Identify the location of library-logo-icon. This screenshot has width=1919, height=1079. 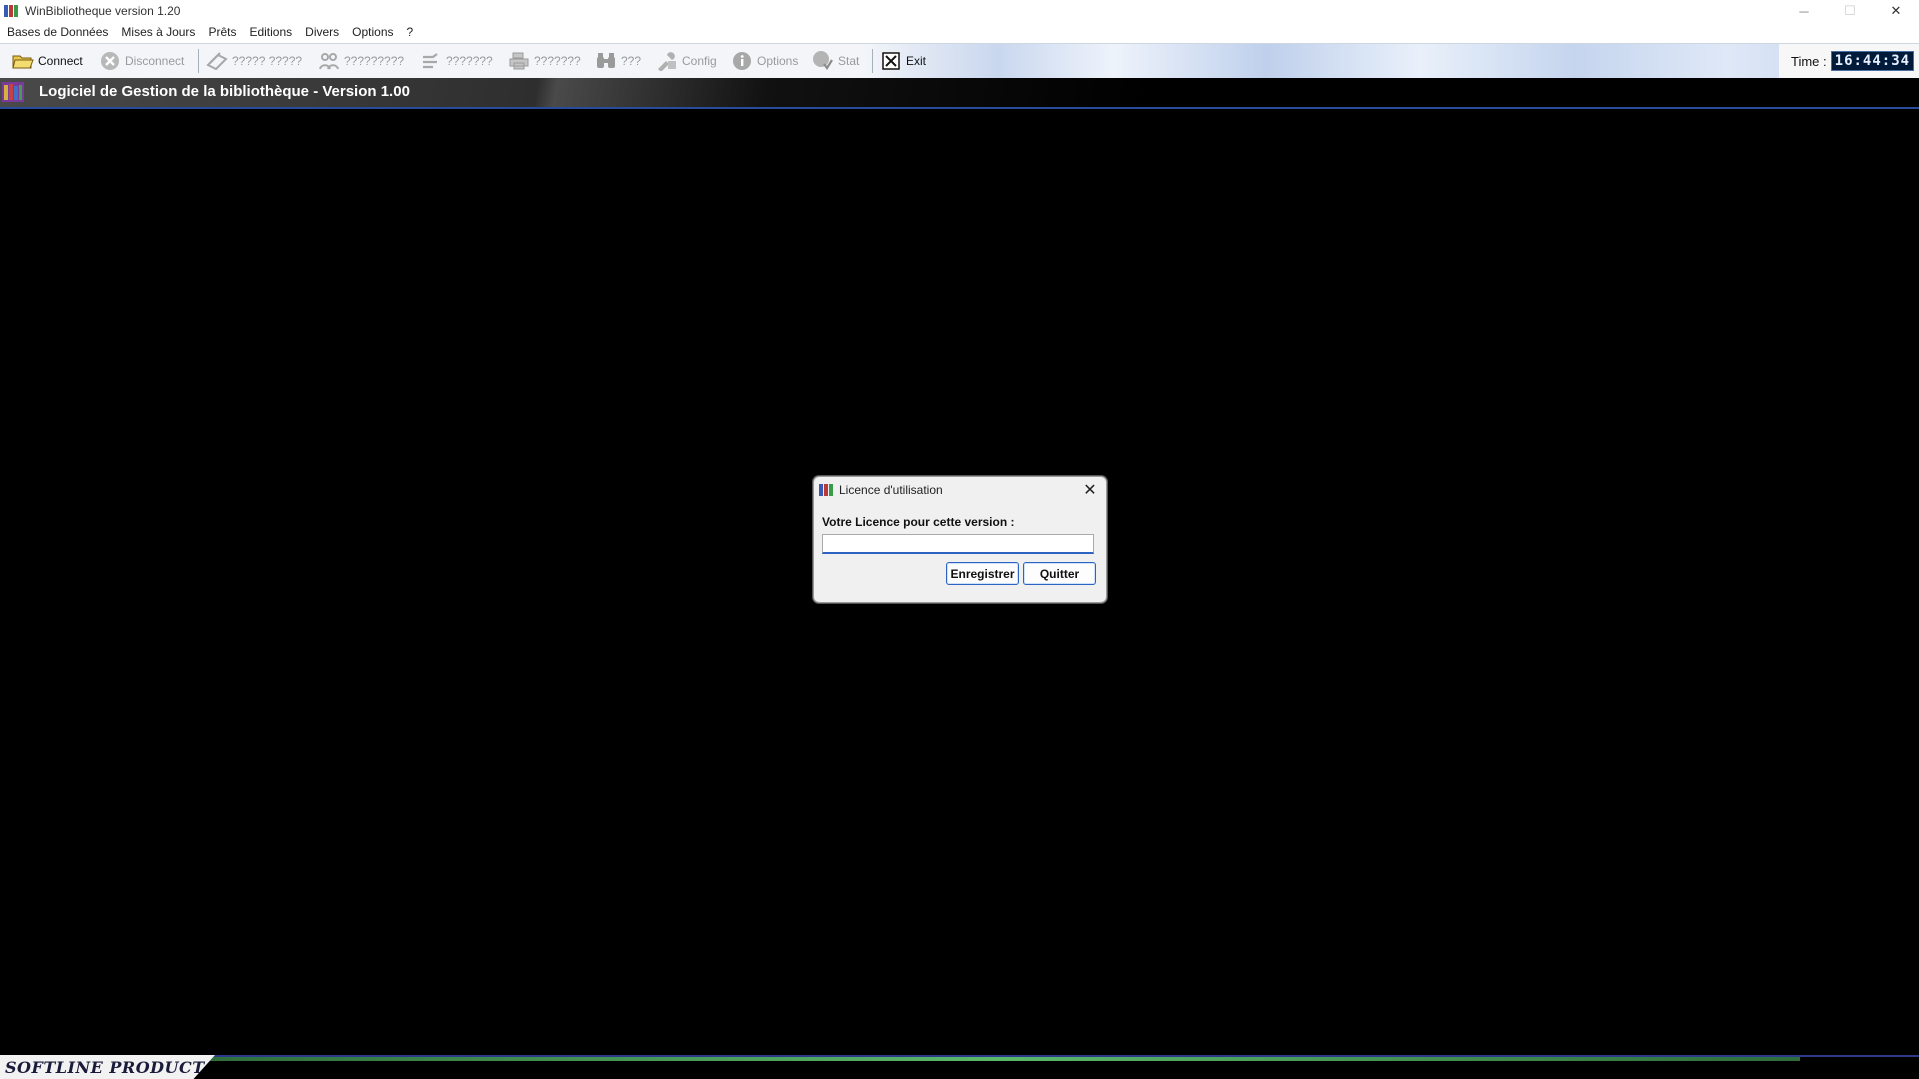
(13, 92).